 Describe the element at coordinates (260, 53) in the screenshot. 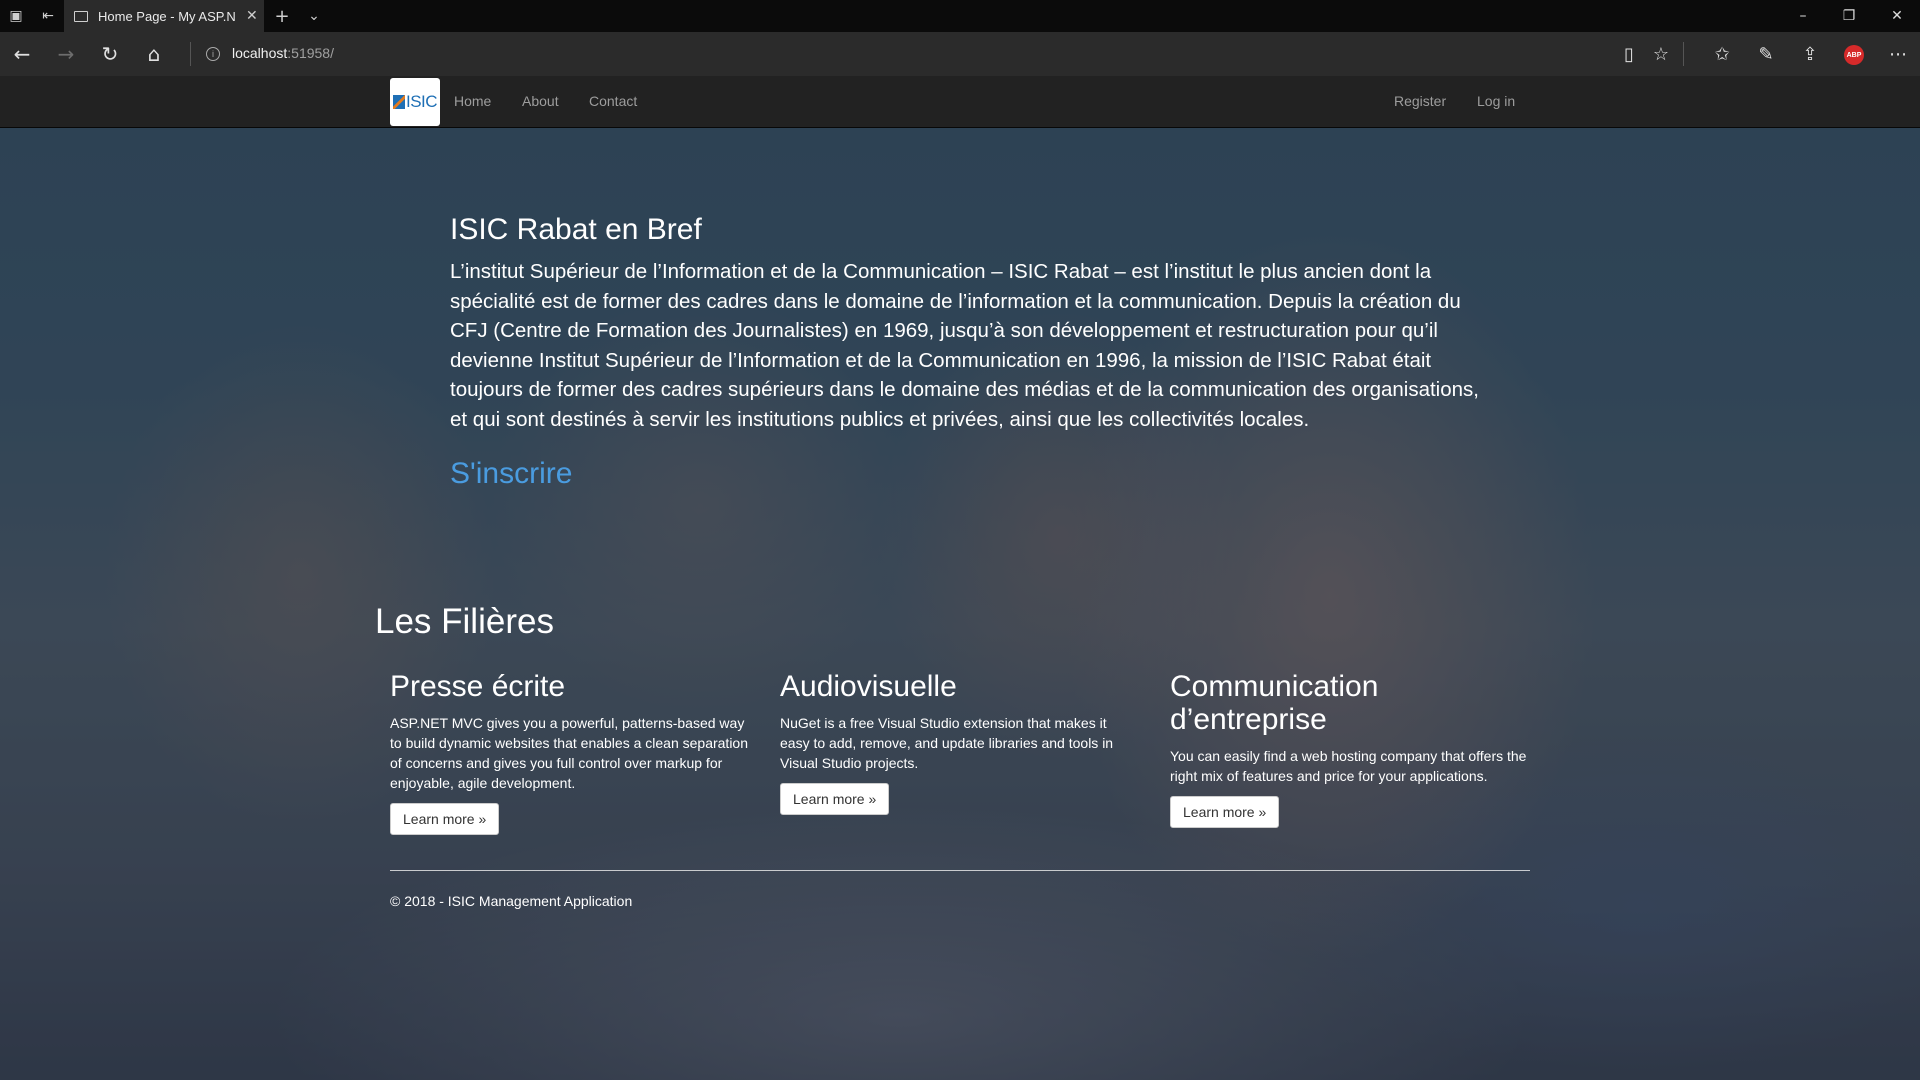

I see `url-host: localhost` at that location.